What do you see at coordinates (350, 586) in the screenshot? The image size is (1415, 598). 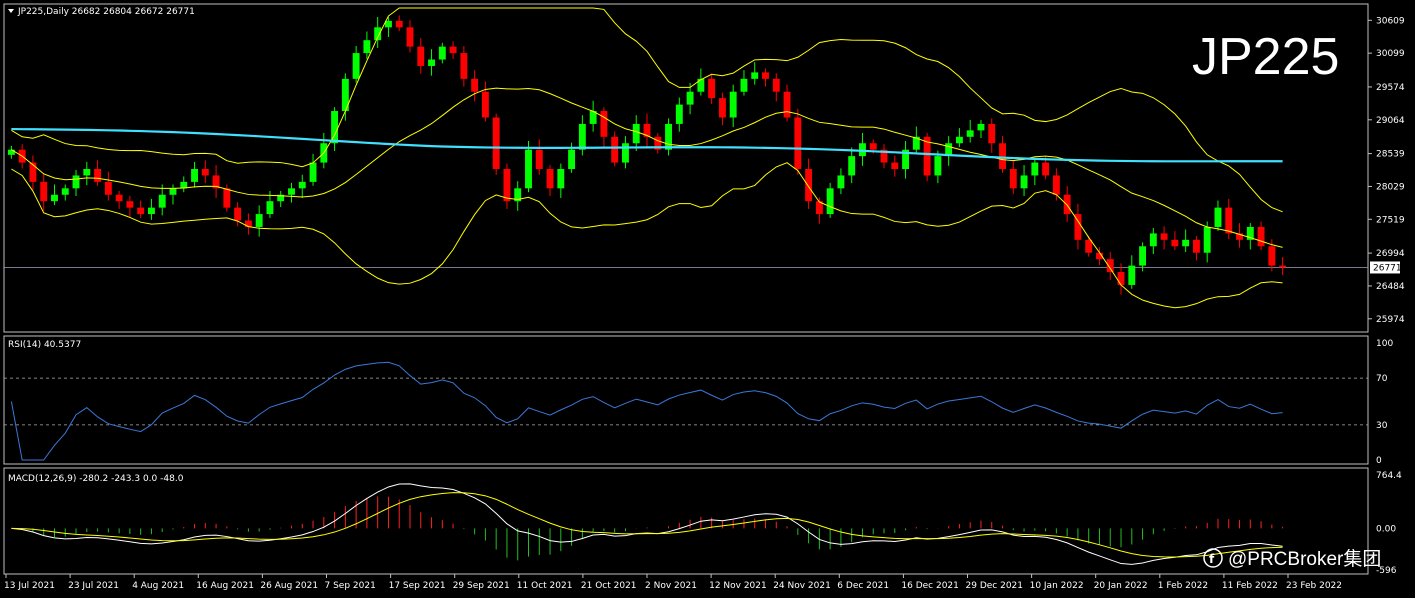 I see `time-tick-label: 7 Sep 2021` at bounding box center [350, 586].